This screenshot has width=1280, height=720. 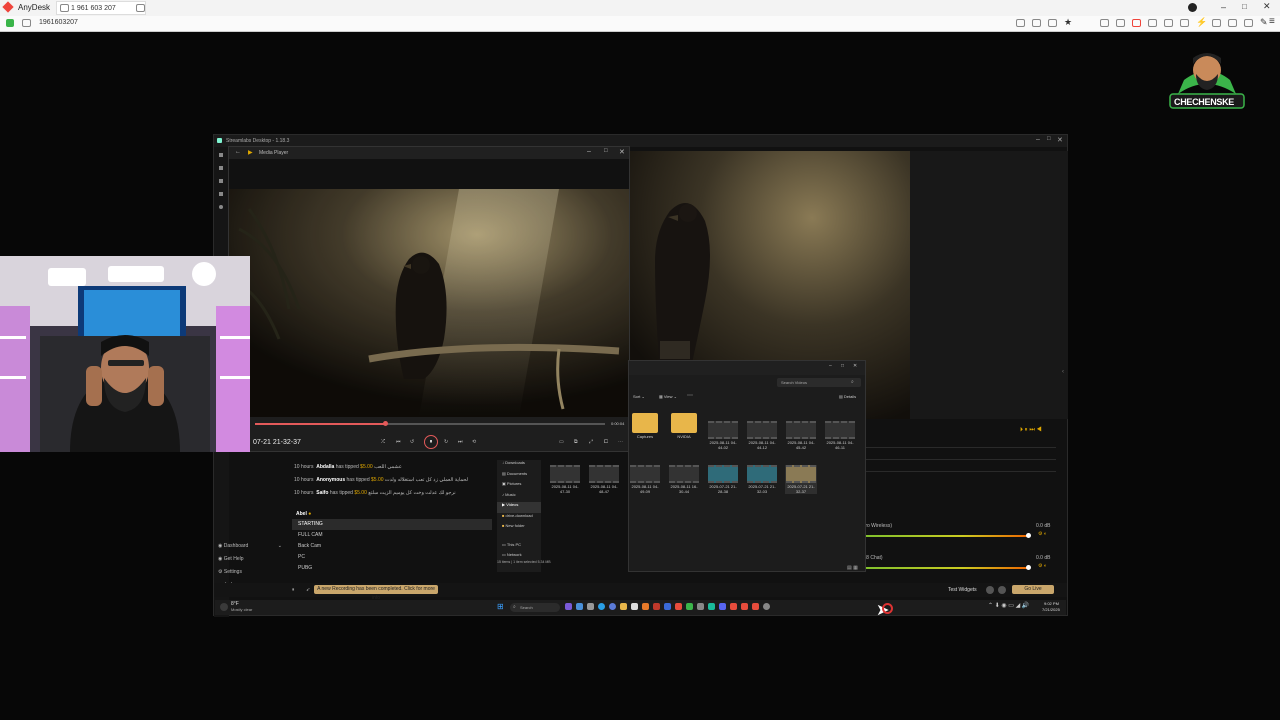 What do you see at coordinates (1244, 6) in the screenshot?
I see `maximize-button: □` at bounding box center [1244, 6].